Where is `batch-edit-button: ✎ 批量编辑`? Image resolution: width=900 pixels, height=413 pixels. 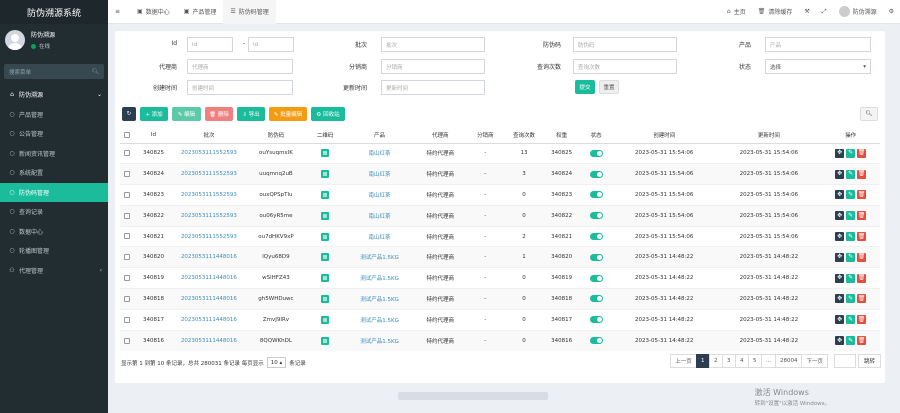 batch-edit-button: ✎ 批量编辑 is located at coordinates (288, 114).